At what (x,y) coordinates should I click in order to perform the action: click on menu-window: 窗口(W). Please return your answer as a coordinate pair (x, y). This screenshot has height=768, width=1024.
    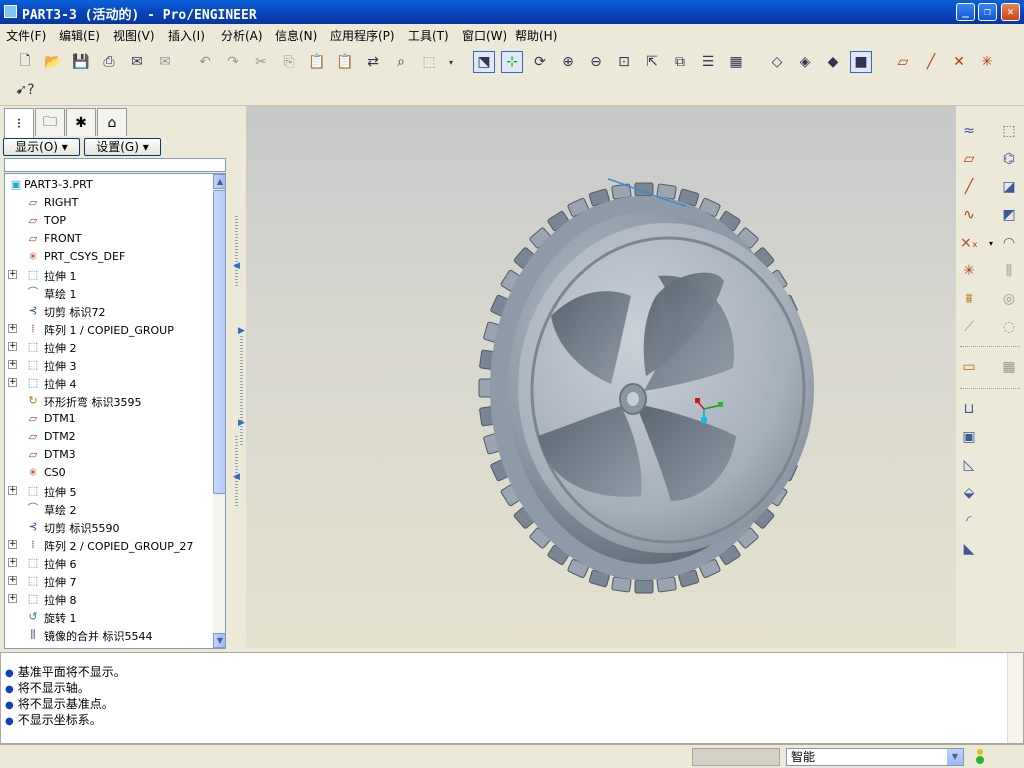
    Looking at the image, I should click on (484, 35).